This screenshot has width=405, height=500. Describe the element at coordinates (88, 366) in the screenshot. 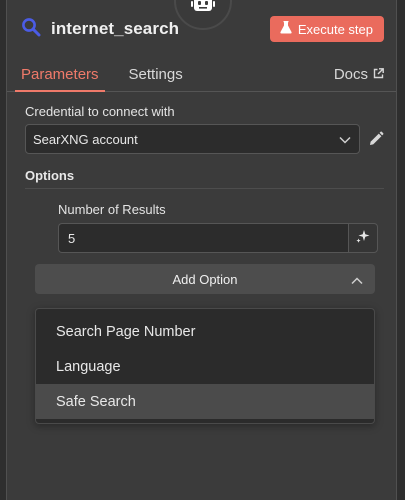

I see `dropdown-item-label: Language` at that location.